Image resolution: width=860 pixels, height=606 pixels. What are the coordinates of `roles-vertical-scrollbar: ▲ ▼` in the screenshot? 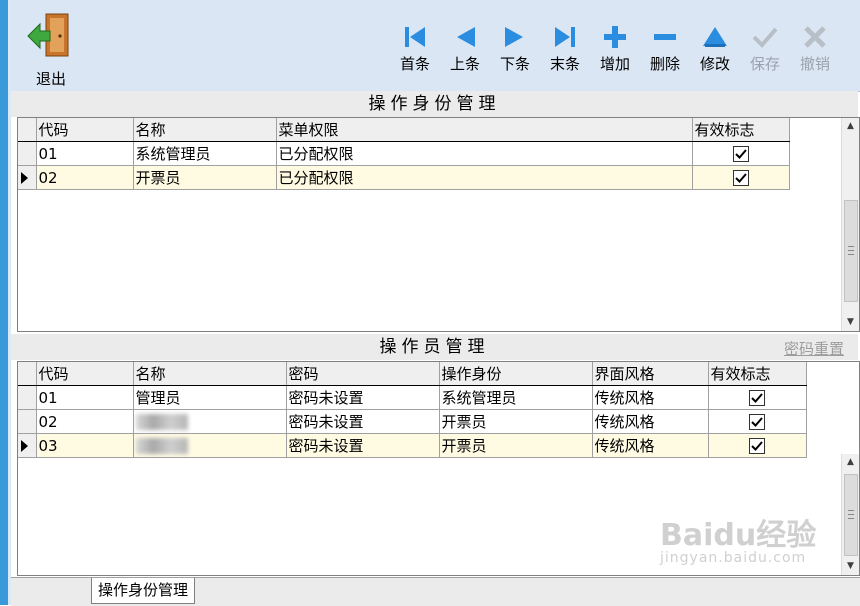 It's located at (850, 224).